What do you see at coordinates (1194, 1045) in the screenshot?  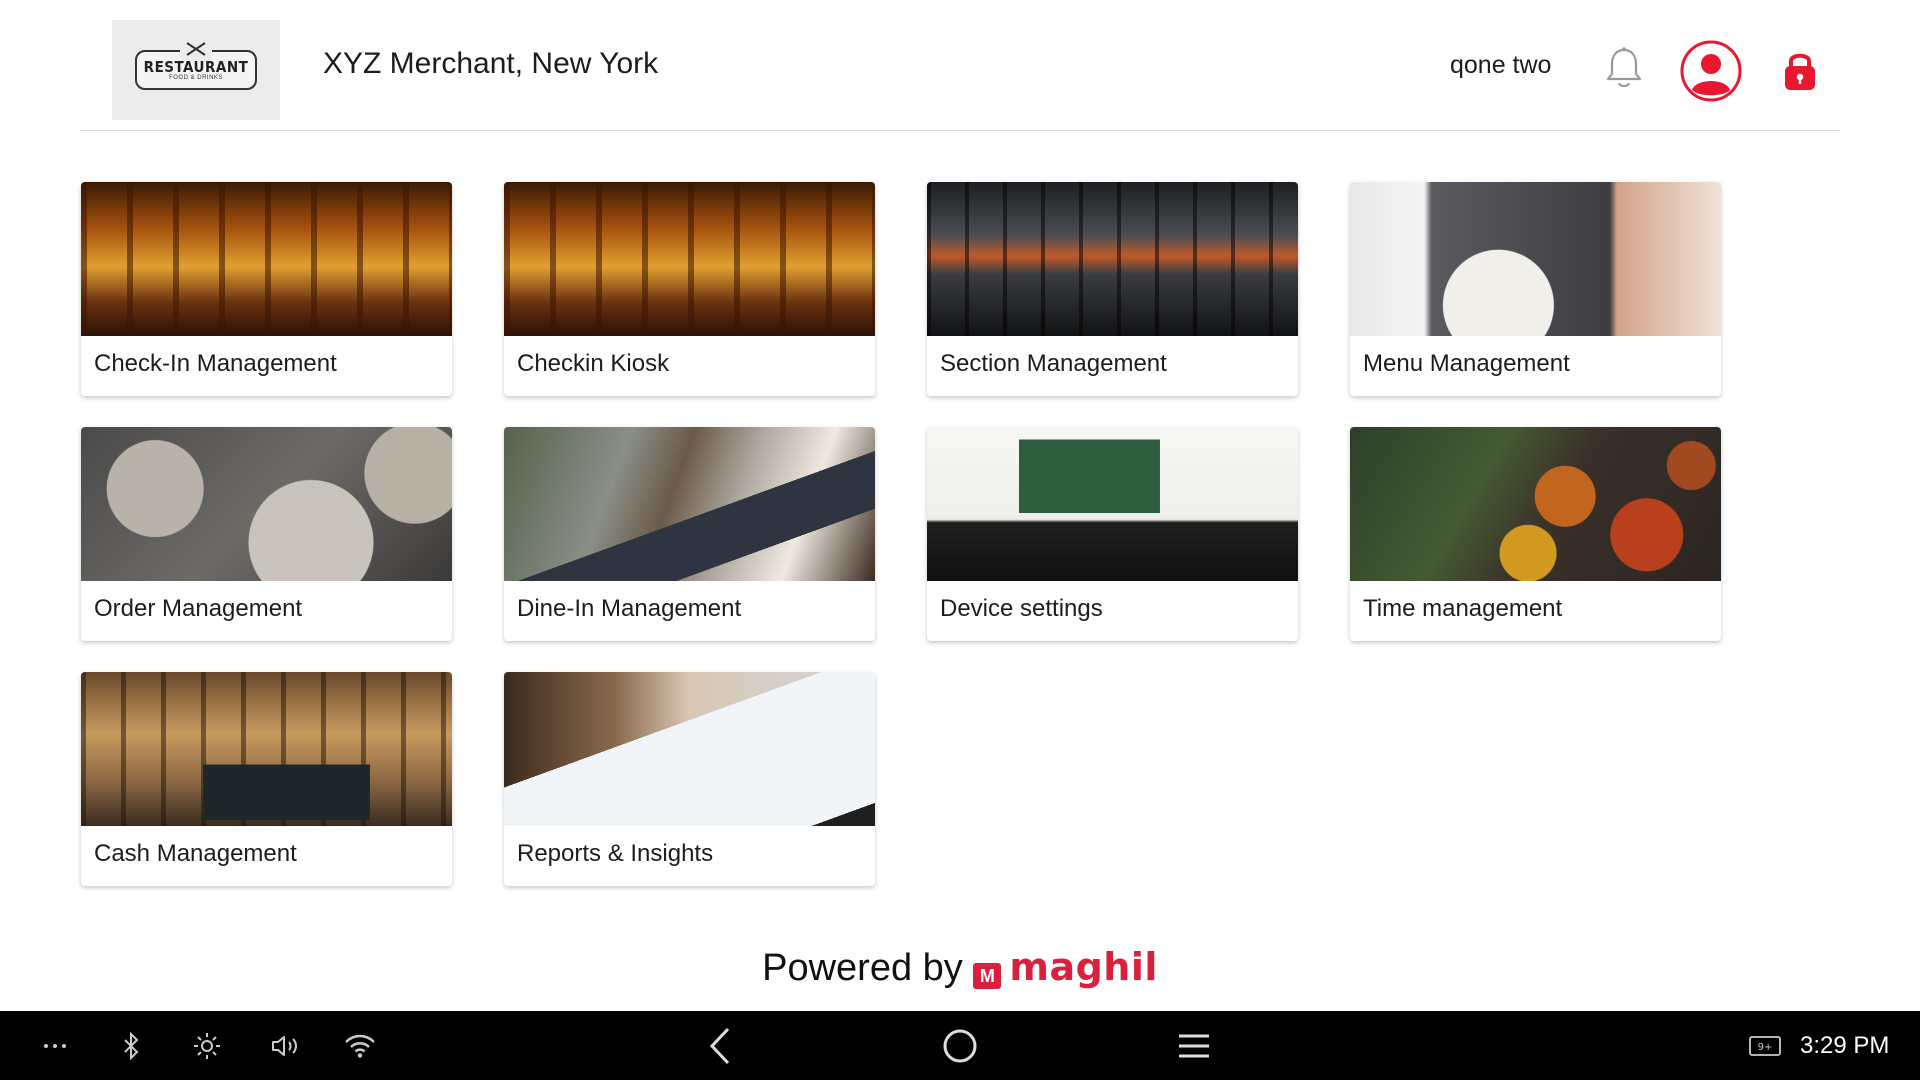 I see `recents-icon` at bounding box center [1194, 1045].